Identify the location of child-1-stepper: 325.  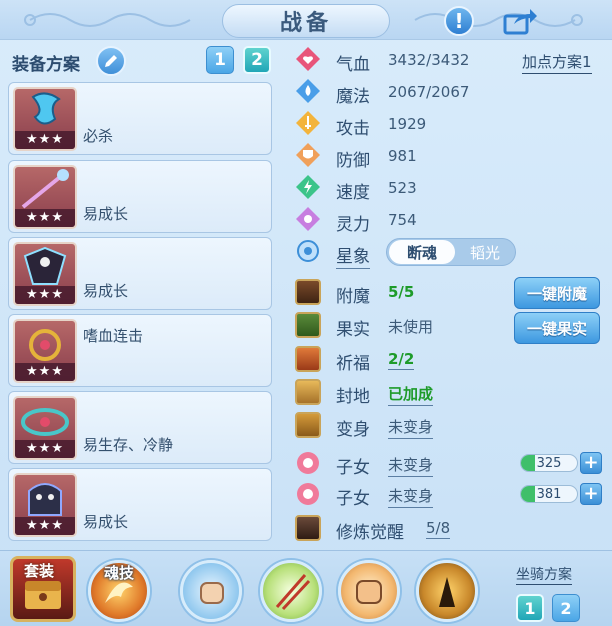
(549, 463).